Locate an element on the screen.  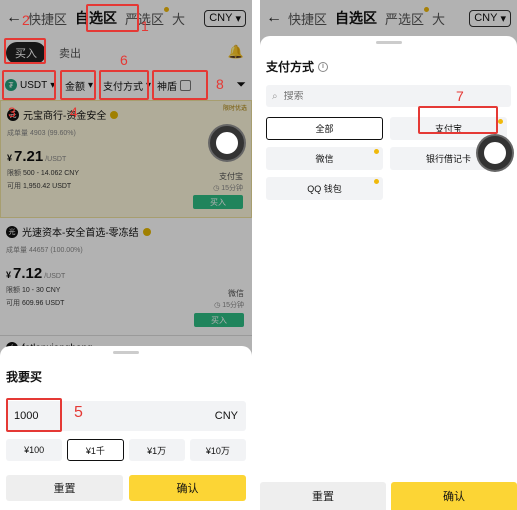
sheet-title-label: 支付方式 is located at coordinates (290, 67).